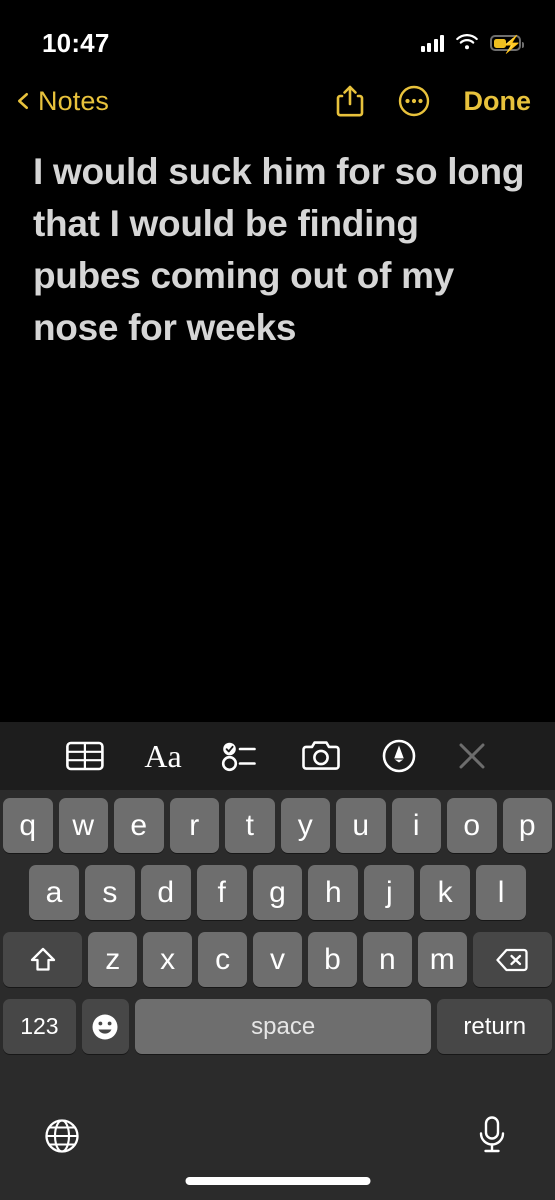 Image resolution: width=555 pixels, height=1200 pixels. What do you see at coordinates (492, 1134) in the screenshot?
I see `microphone-icon` at bounding box center [492, 1134].